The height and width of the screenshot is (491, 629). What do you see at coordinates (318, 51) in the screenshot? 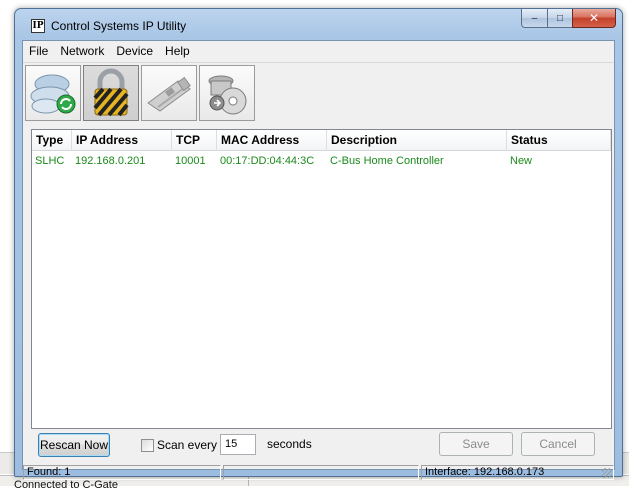
I see `menu-bar: File Network Device Help` at bounding box center [318, 51].